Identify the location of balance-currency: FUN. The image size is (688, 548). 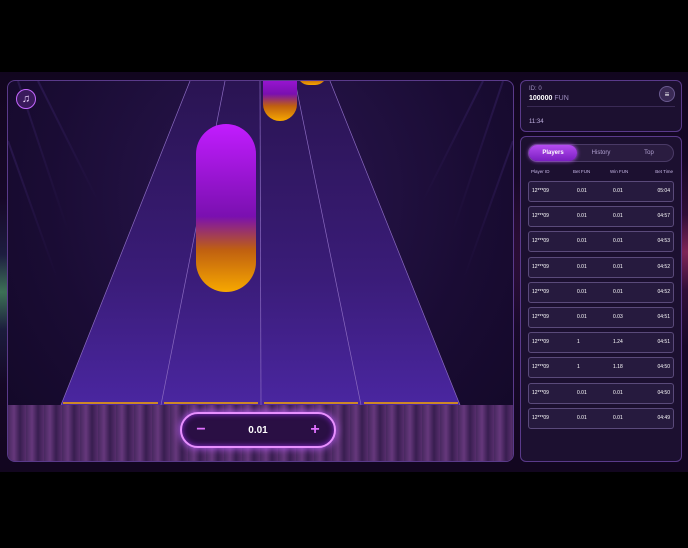
(561, 98).